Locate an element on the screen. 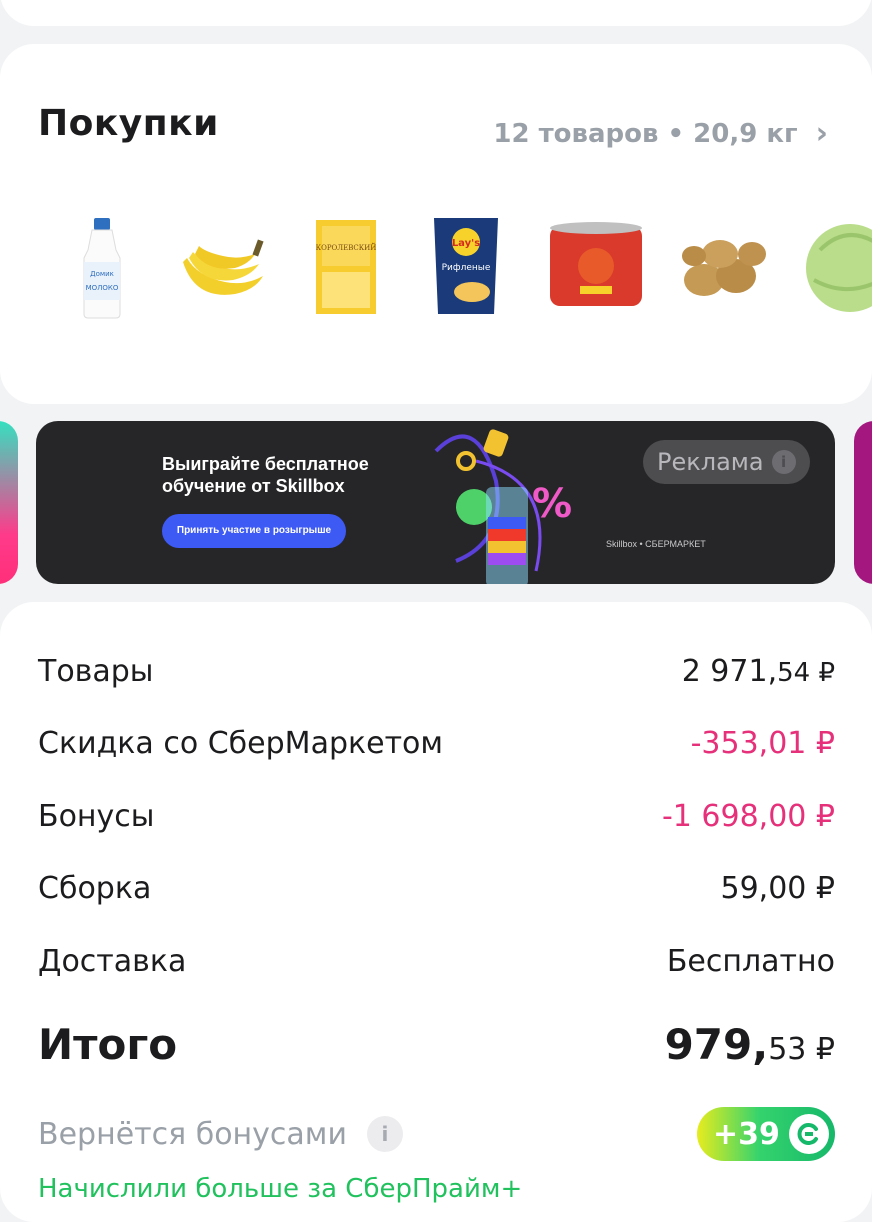  total-value: 979,53 ₽ is located at coordinates (749, 1044).